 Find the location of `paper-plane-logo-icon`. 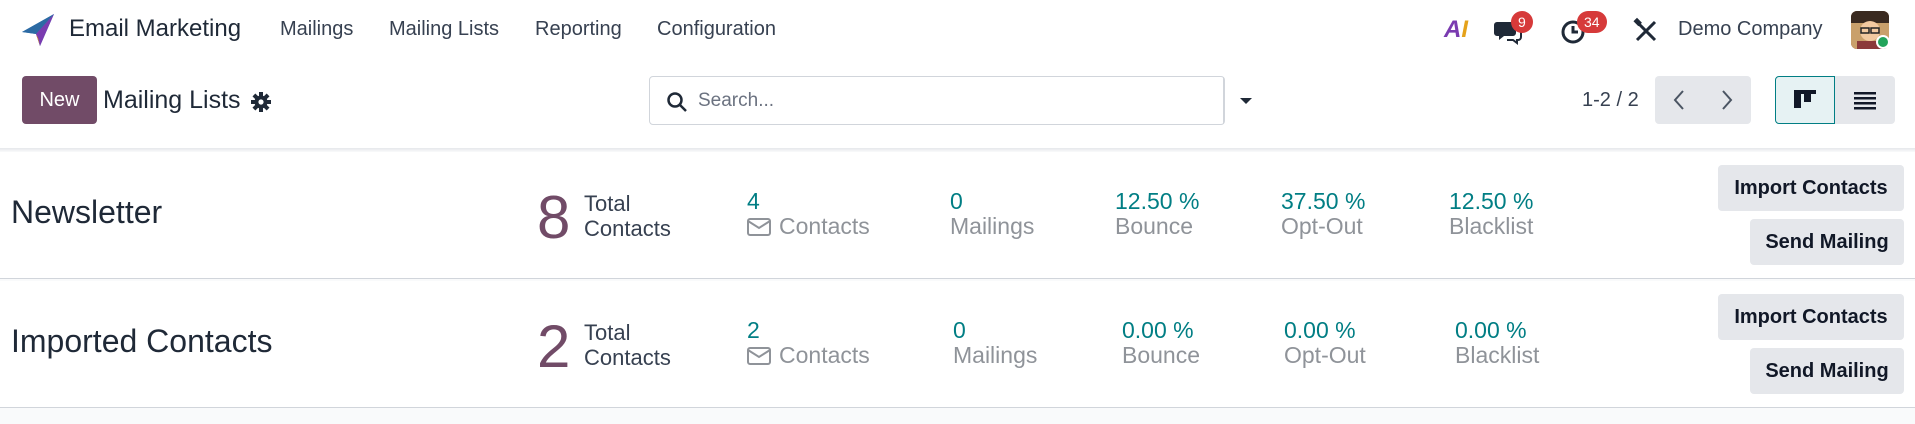

paper-plane-logo-icon is located at coordinates (38, 30).